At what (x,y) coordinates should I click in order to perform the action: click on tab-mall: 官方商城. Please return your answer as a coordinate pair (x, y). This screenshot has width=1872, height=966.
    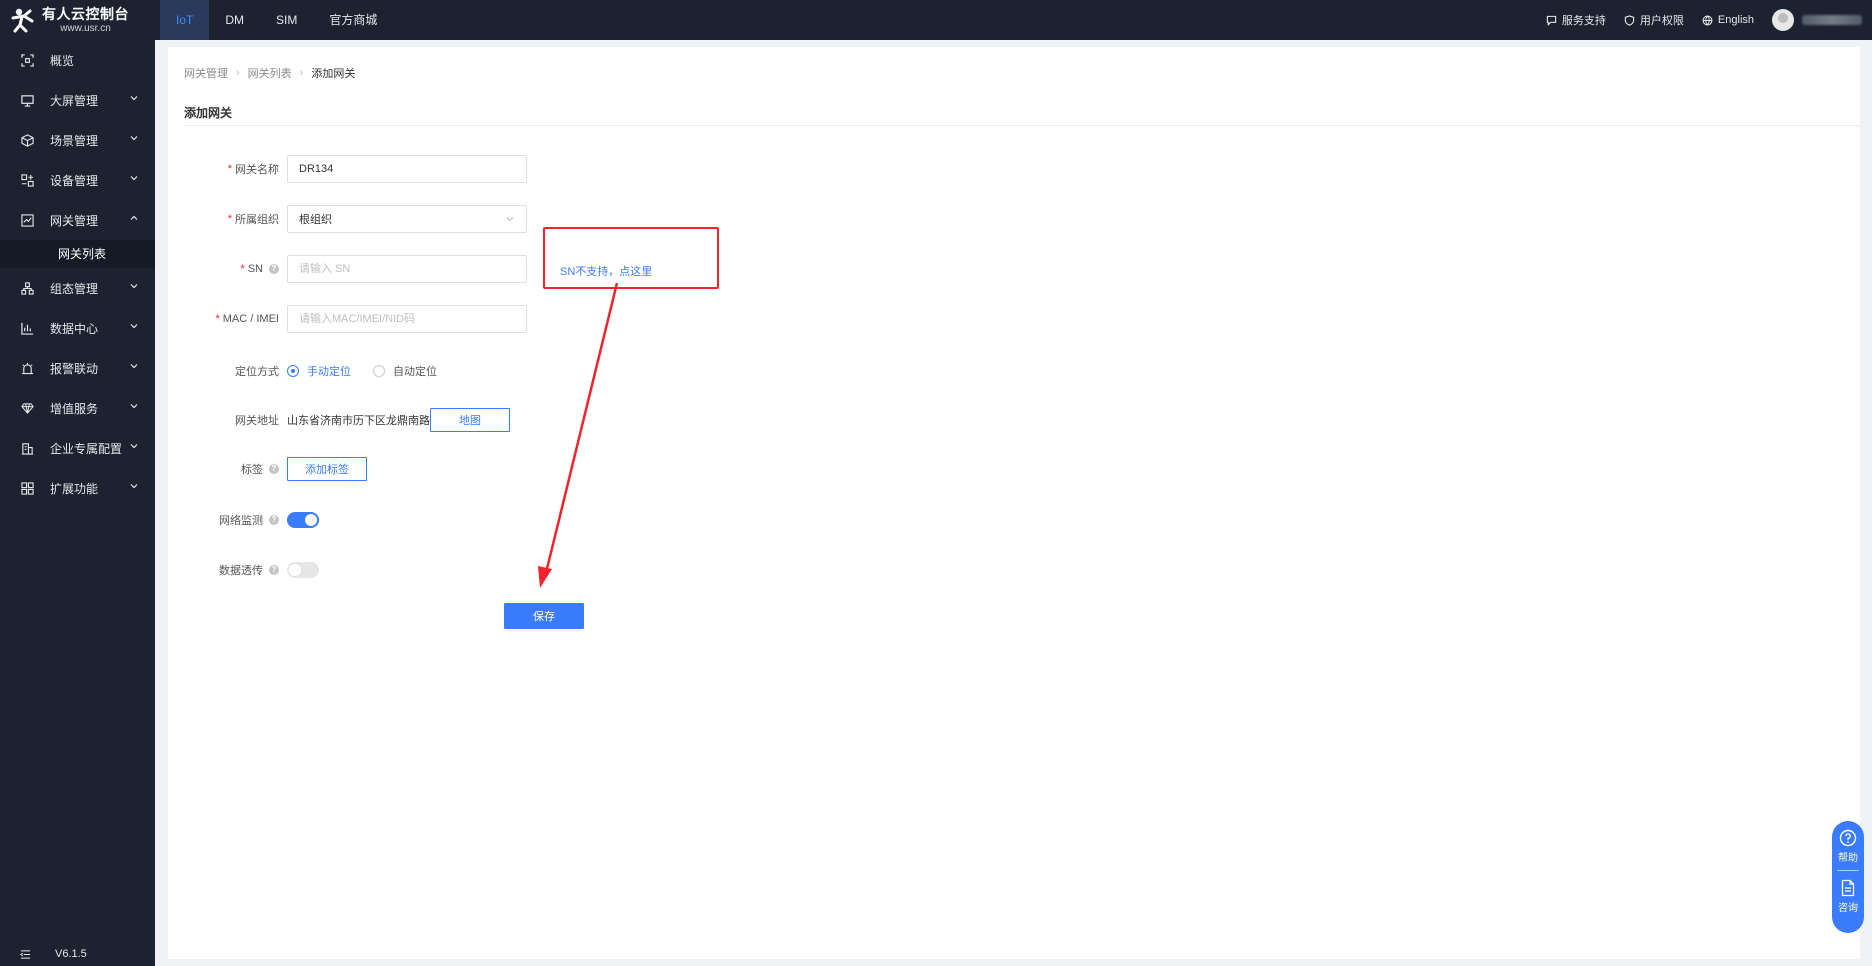
    Looking at the image, I should click on (353, 20).